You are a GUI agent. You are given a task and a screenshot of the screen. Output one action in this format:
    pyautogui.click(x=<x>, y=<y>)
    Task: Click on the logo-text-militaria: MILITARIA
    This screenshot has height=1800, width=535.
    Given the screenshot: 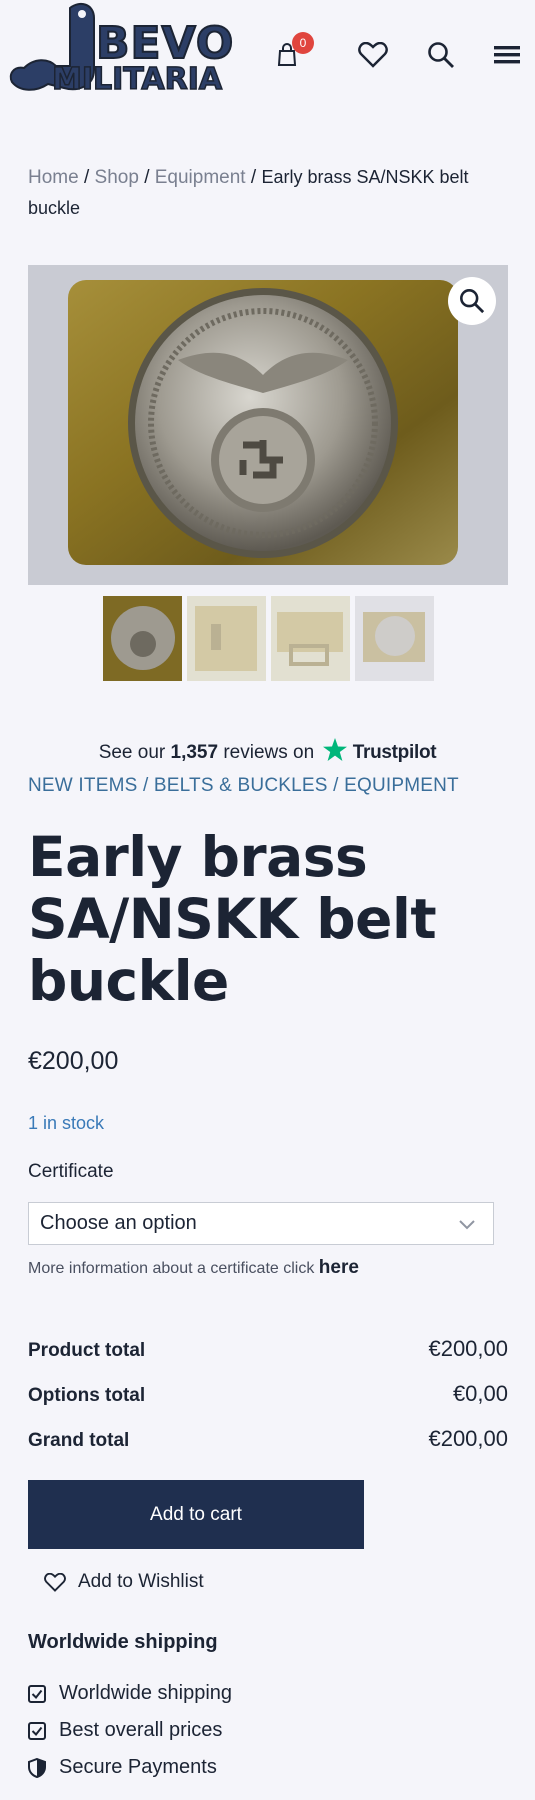 What is the action you would take?
    pyautogui.click(x=137, y=79)
    